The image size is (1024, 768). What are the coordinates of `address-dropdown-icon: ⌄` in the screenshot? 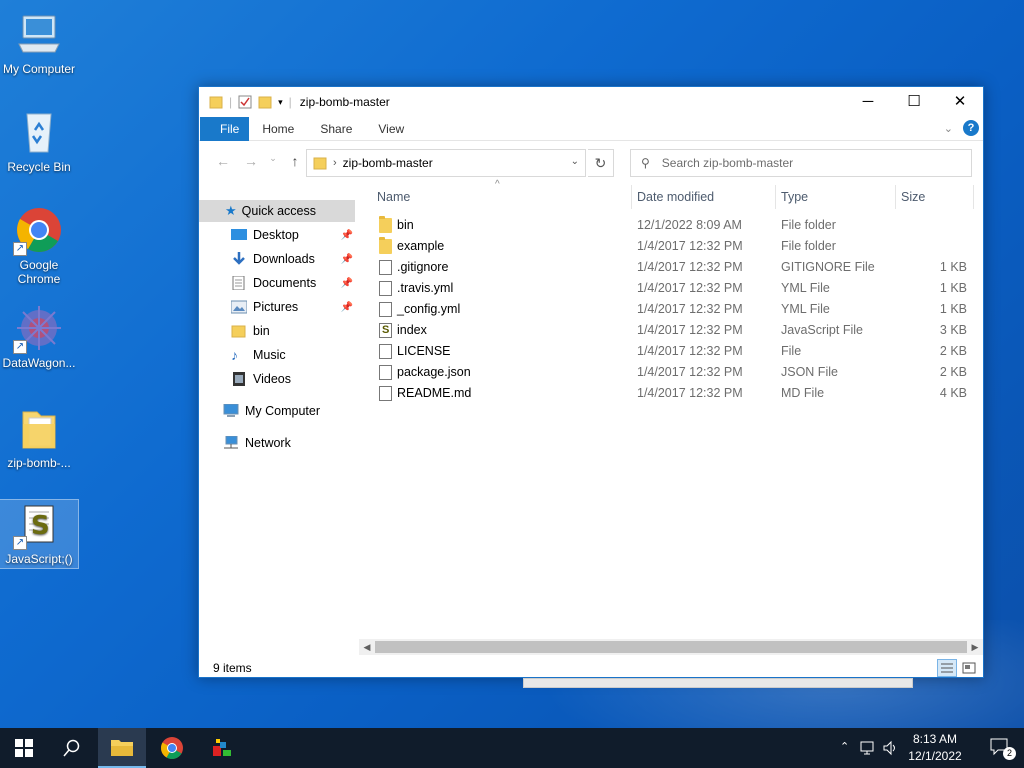 It's located at (575, 161).